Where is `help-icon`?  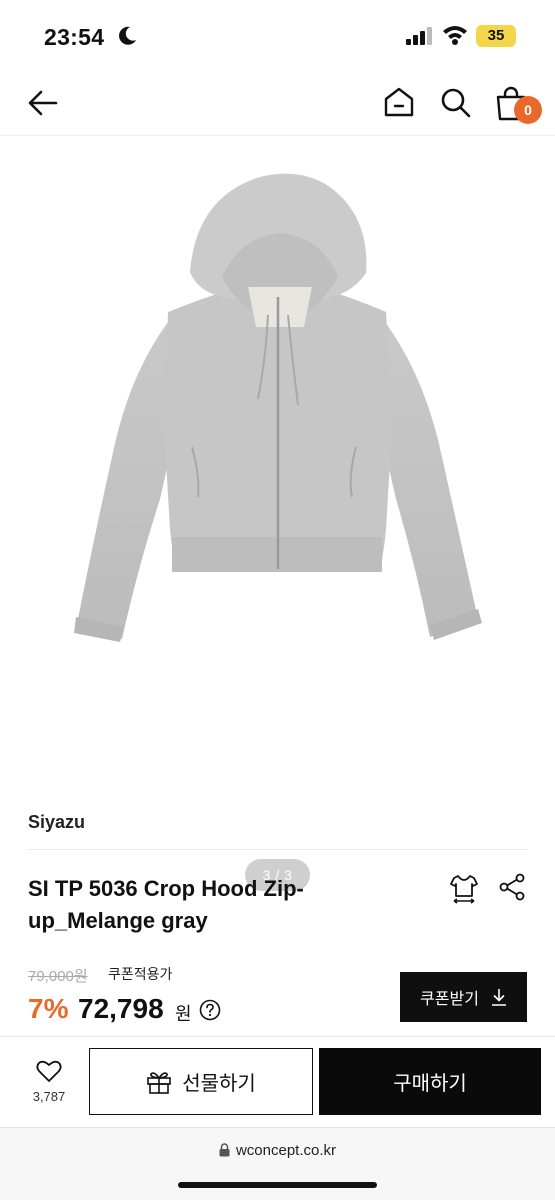
help-icon is located at coordinates (210, 1010).